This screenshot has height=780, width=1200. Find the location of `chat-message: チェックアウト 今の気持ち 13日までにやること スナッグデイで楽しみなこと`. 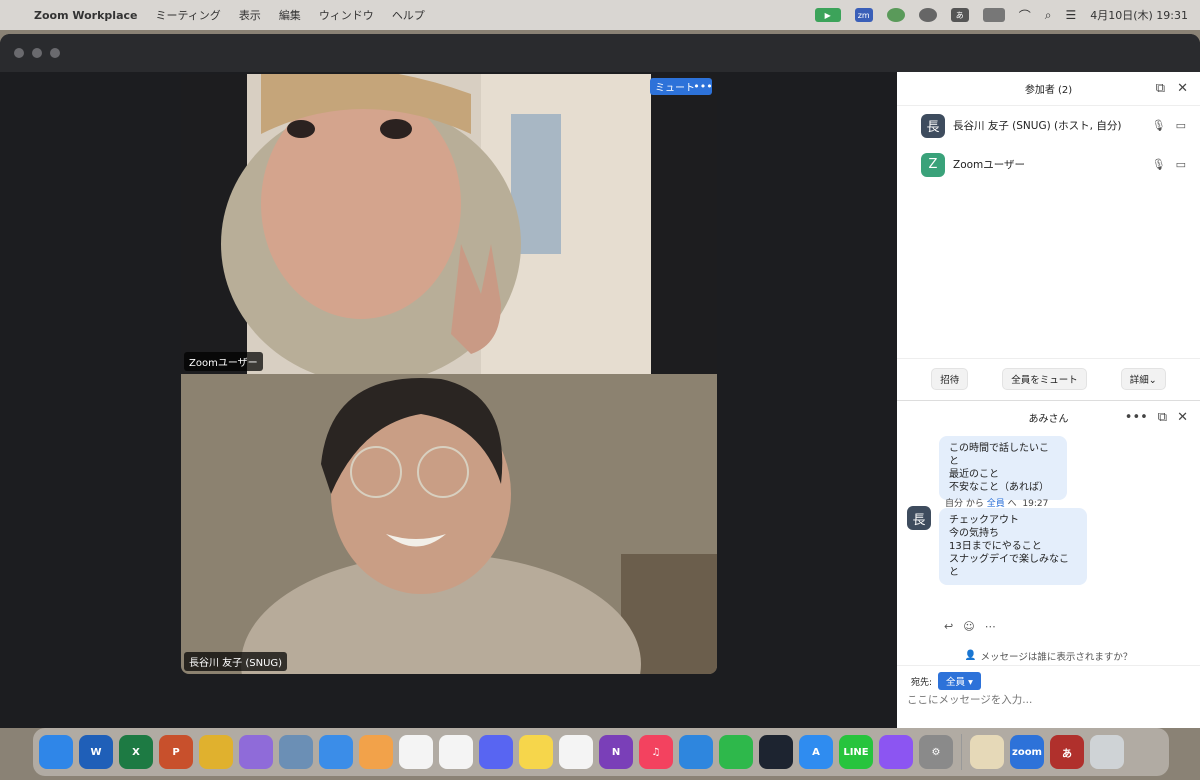

chat-message: チェックアウト 今の気持ち 13日までにやること スナッグデイで楽しみなこと is located at coordinates (1013, 546).